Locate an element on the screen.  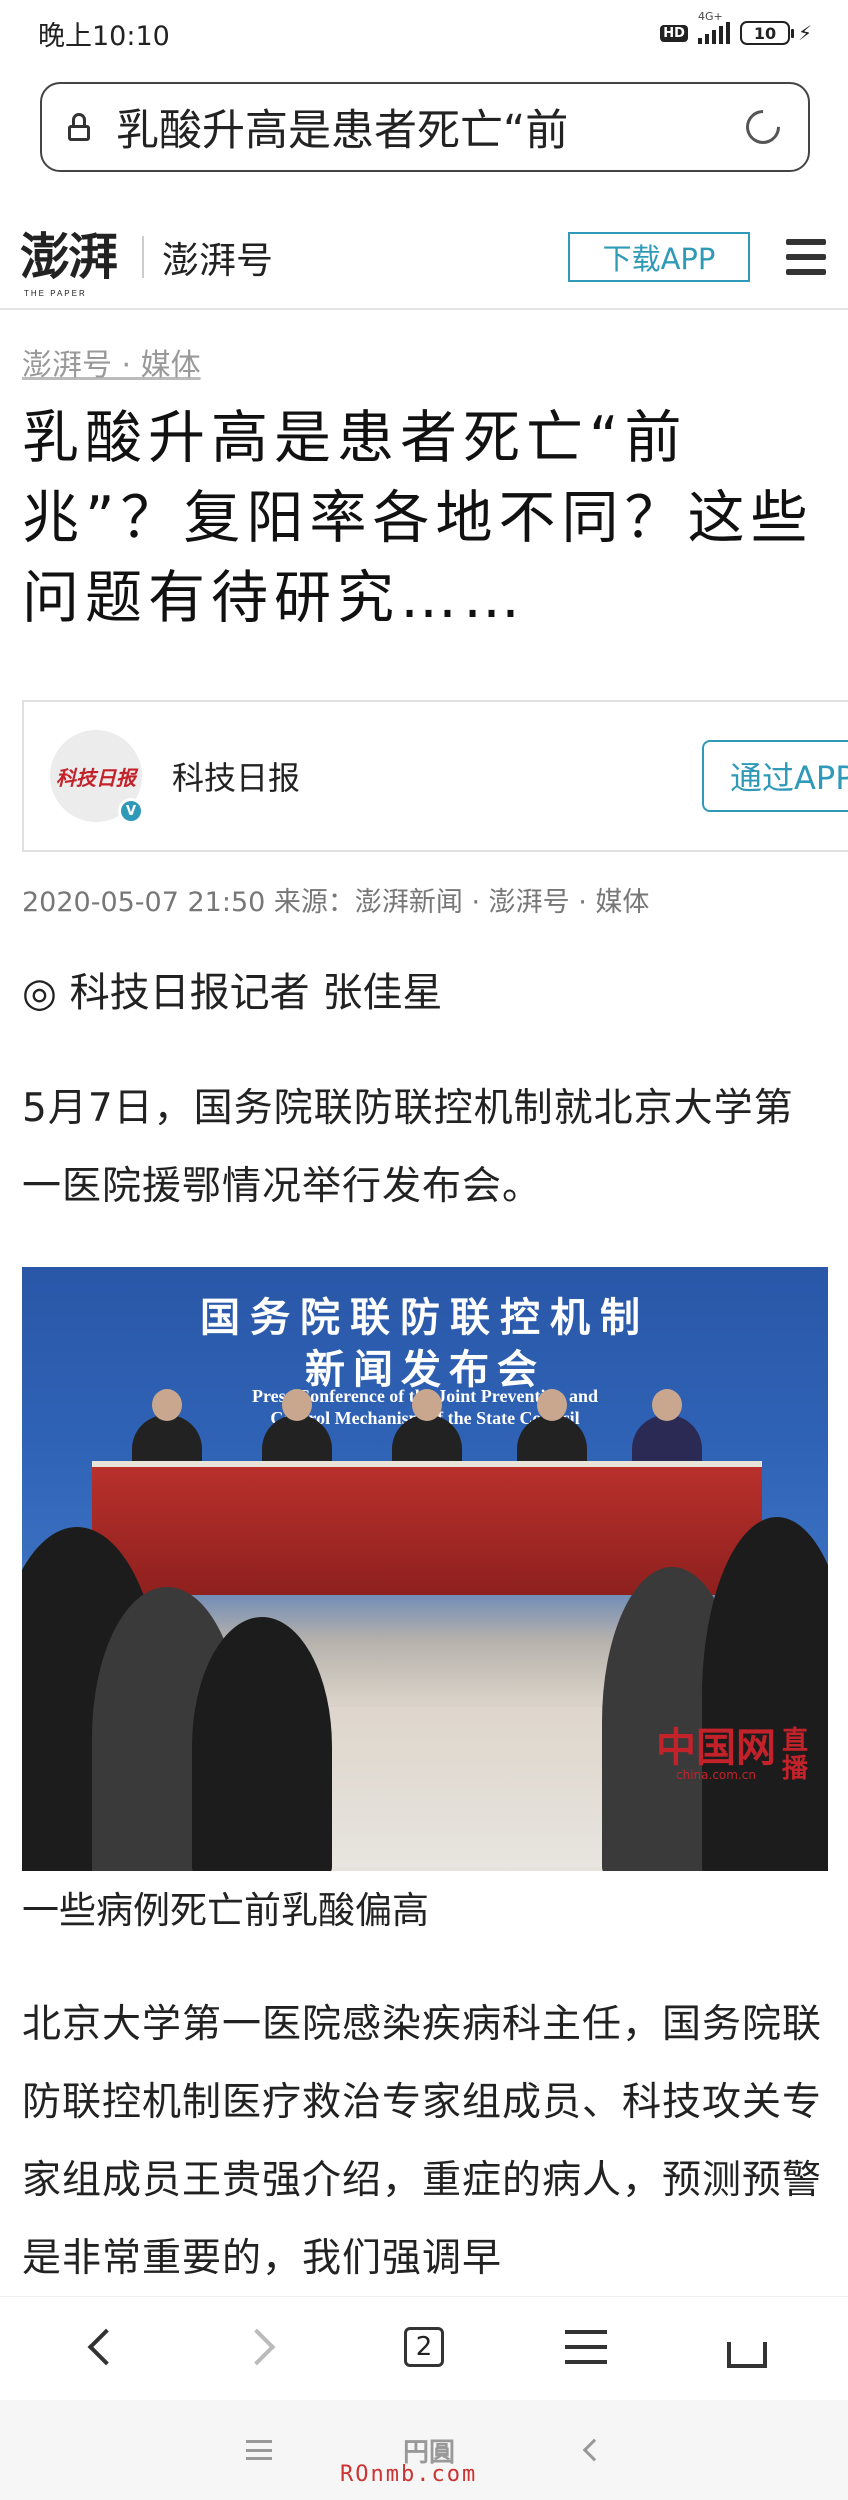
battery-icon: 10 ⚡ is located at coordinates (775, 33).